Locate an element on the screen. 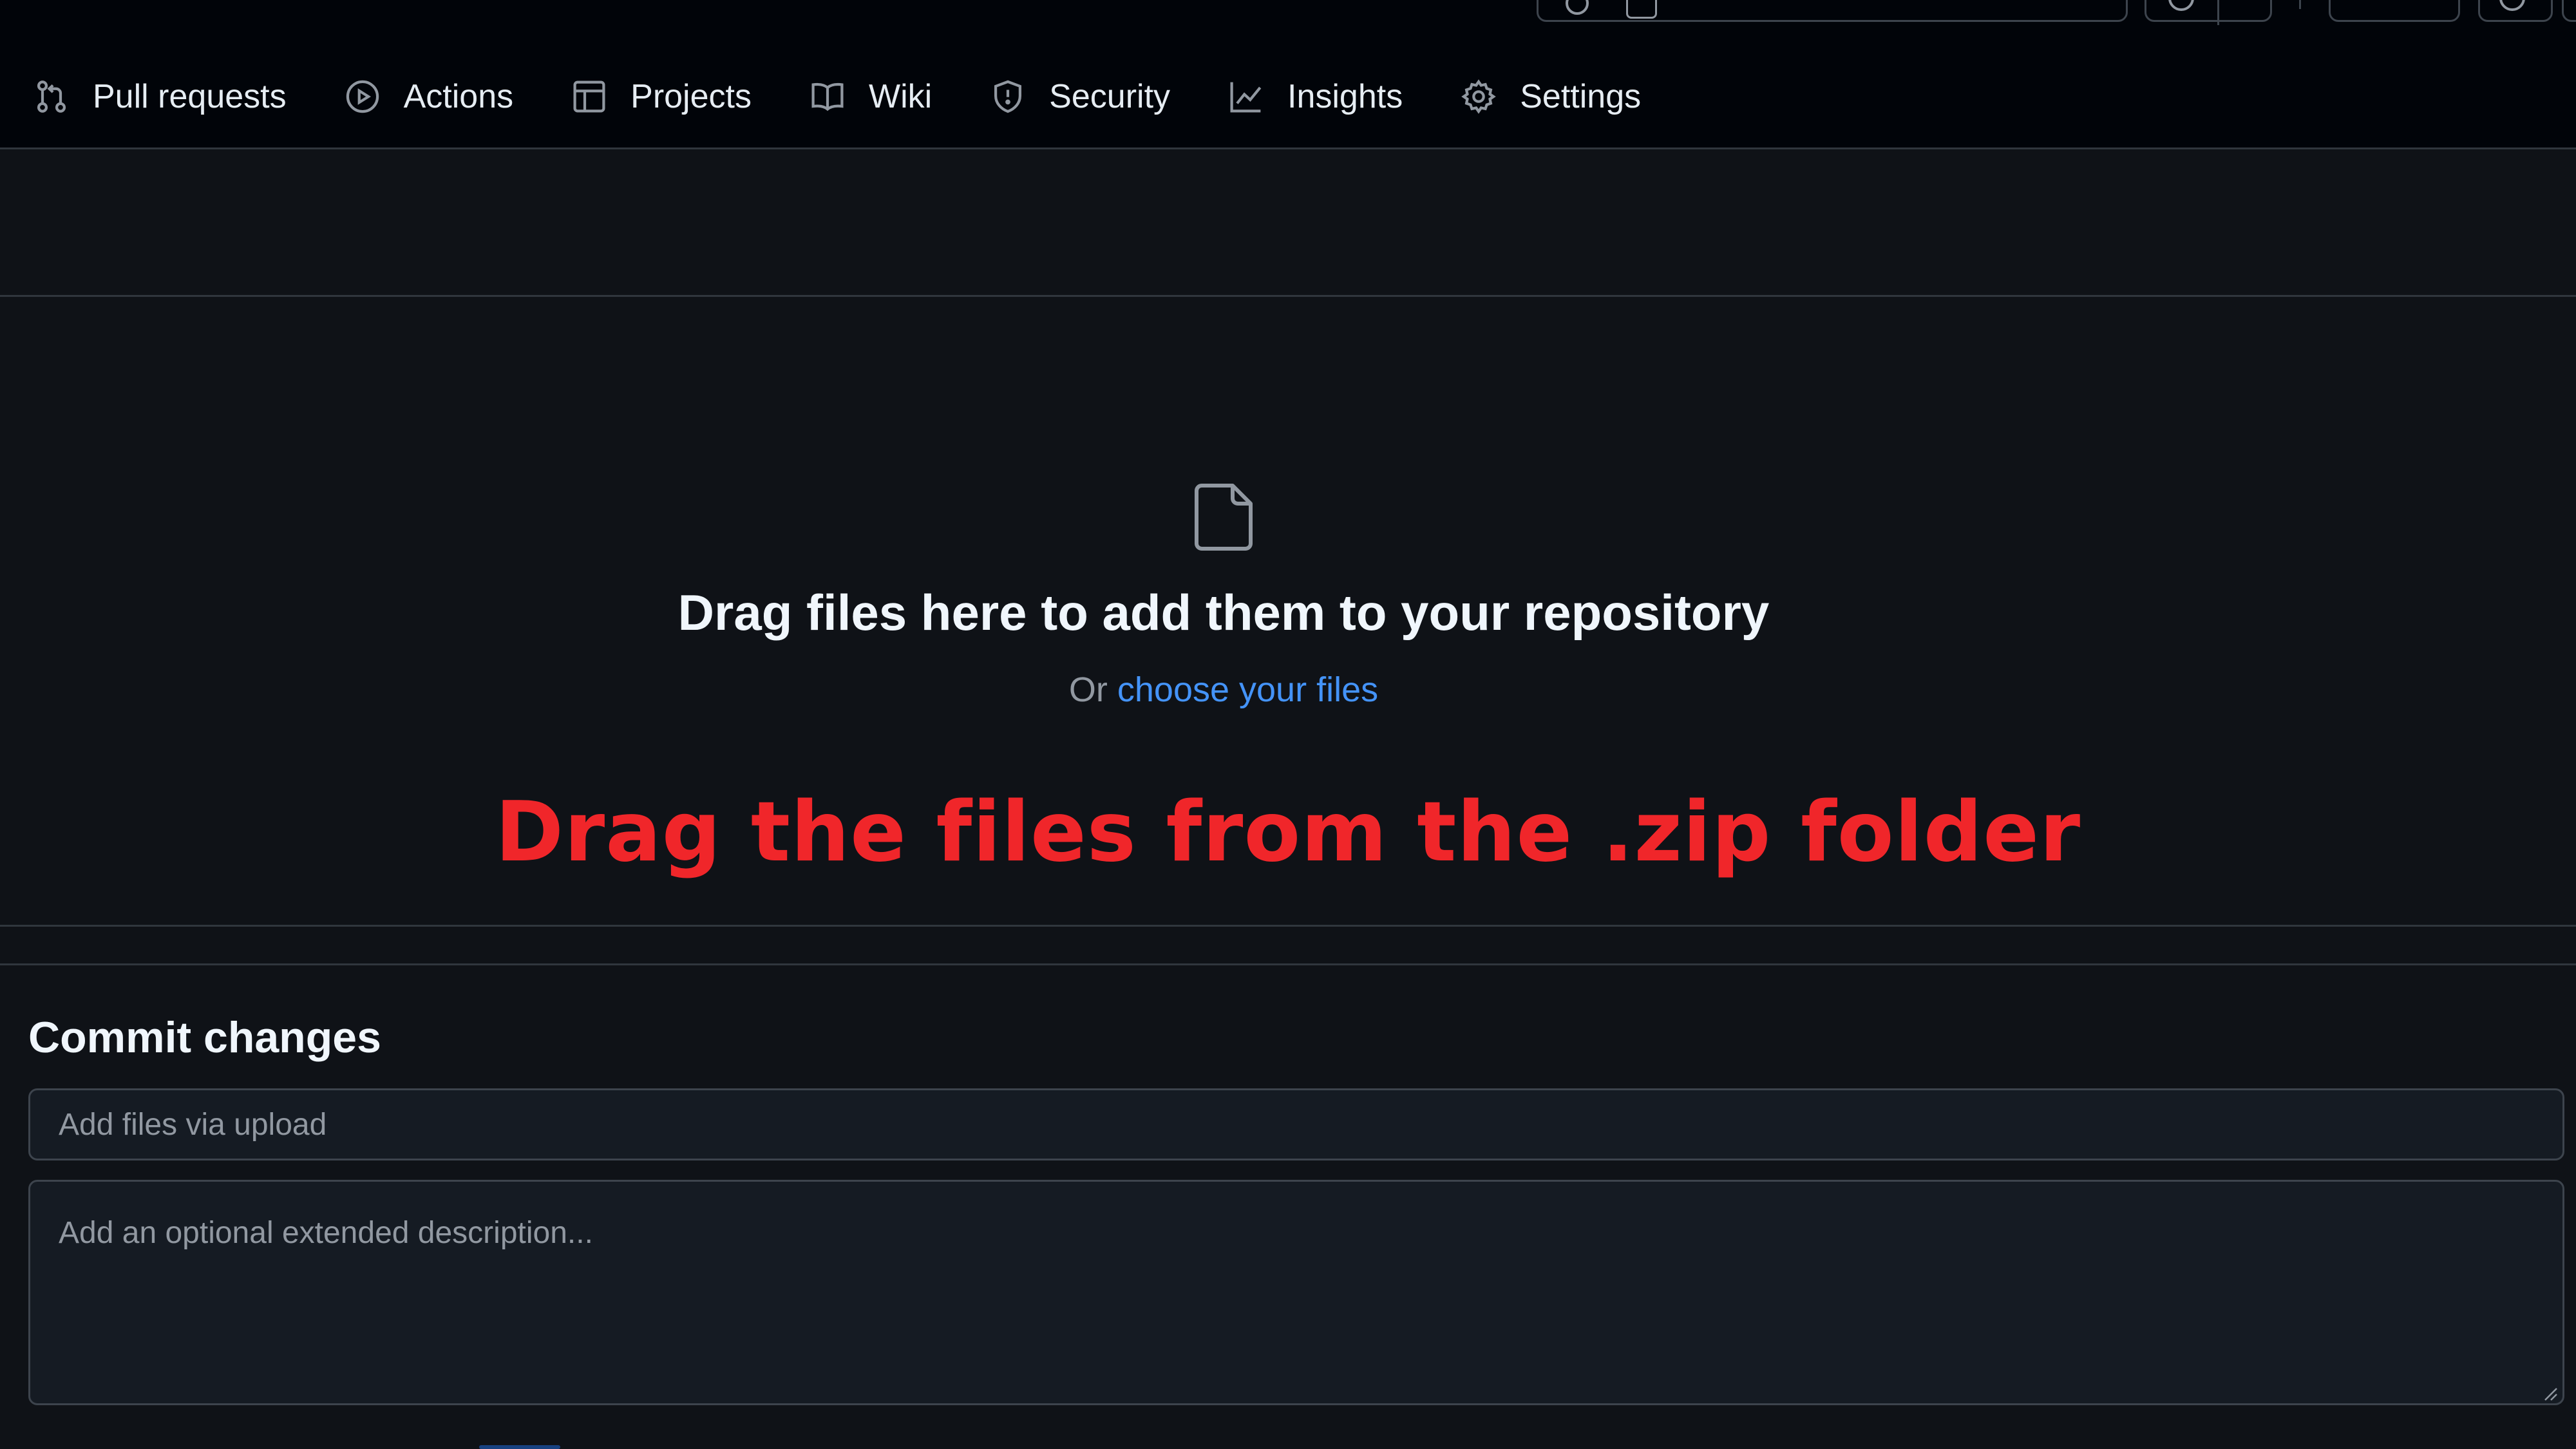  commit-heading: Commit changes is located at coordinates (205, 1037).